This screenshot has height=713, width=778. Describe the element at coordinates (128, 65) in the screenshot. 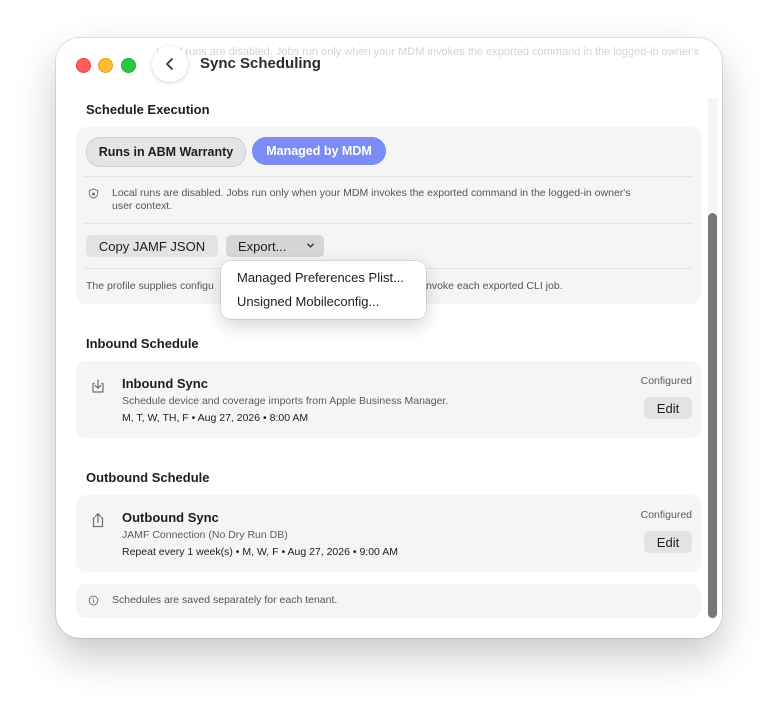

I see `zoom-window-button` at that location.